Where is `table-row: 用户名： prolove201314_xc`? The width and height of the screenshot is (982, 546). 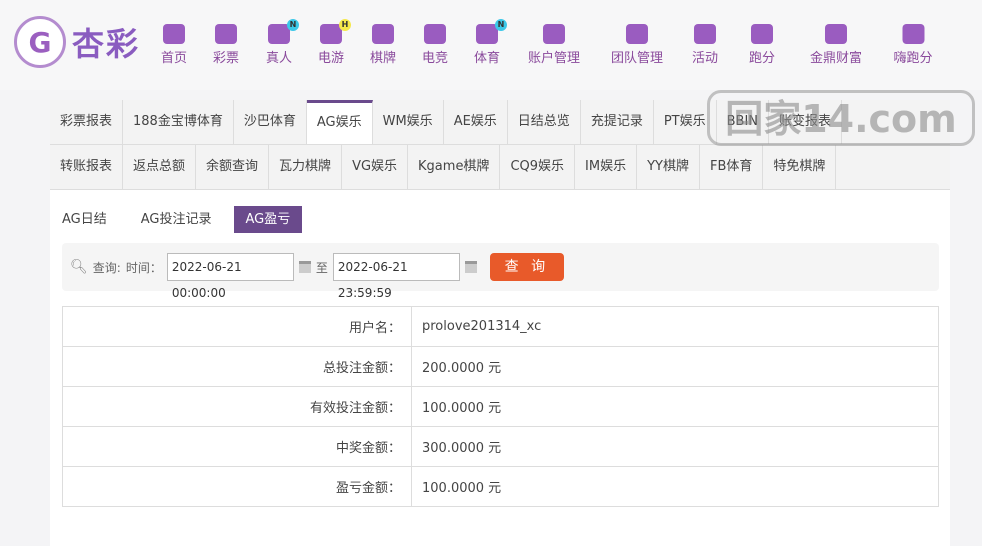 table-row: 用户名： prolove201314_xc is located at coordinates (500, 326).